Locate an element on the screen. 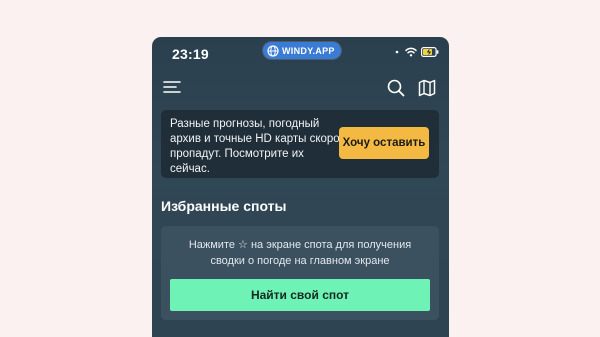 The image size is (600, 337). app-badge: WINDY.APP is located at coordinates (302, 50).